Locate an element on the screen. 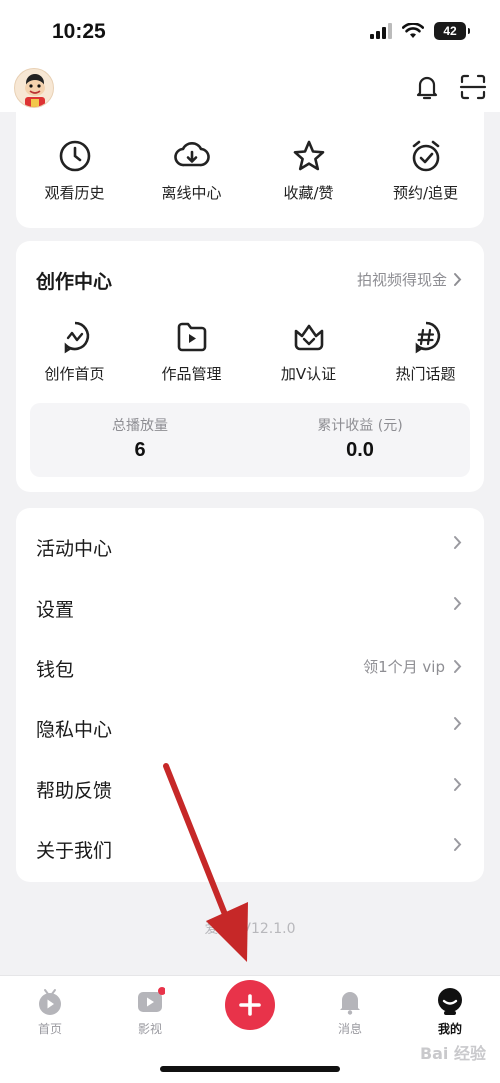 This screenshot has width=500, height=1083. quick-action-favorites: 收藏/赞 is located at coordinates (308, 170).